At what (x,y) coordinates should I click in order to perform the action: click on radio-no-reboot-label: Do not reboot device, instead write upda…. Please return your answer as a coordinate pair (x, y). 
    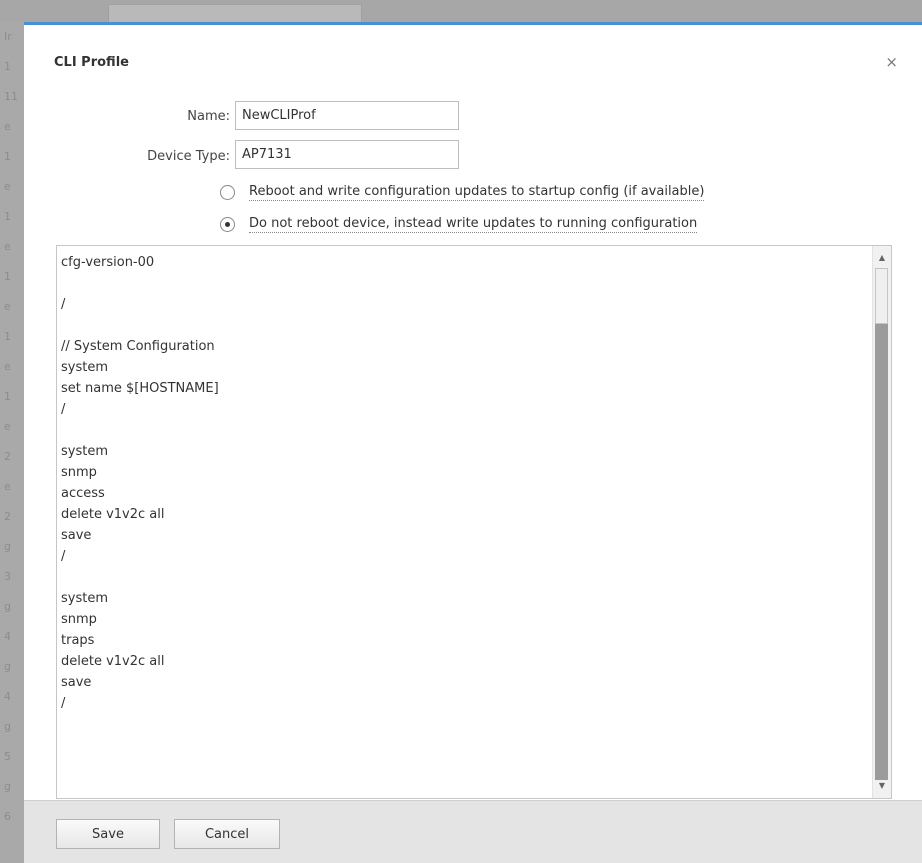
    Looking at the image, I should click on (473, 224).